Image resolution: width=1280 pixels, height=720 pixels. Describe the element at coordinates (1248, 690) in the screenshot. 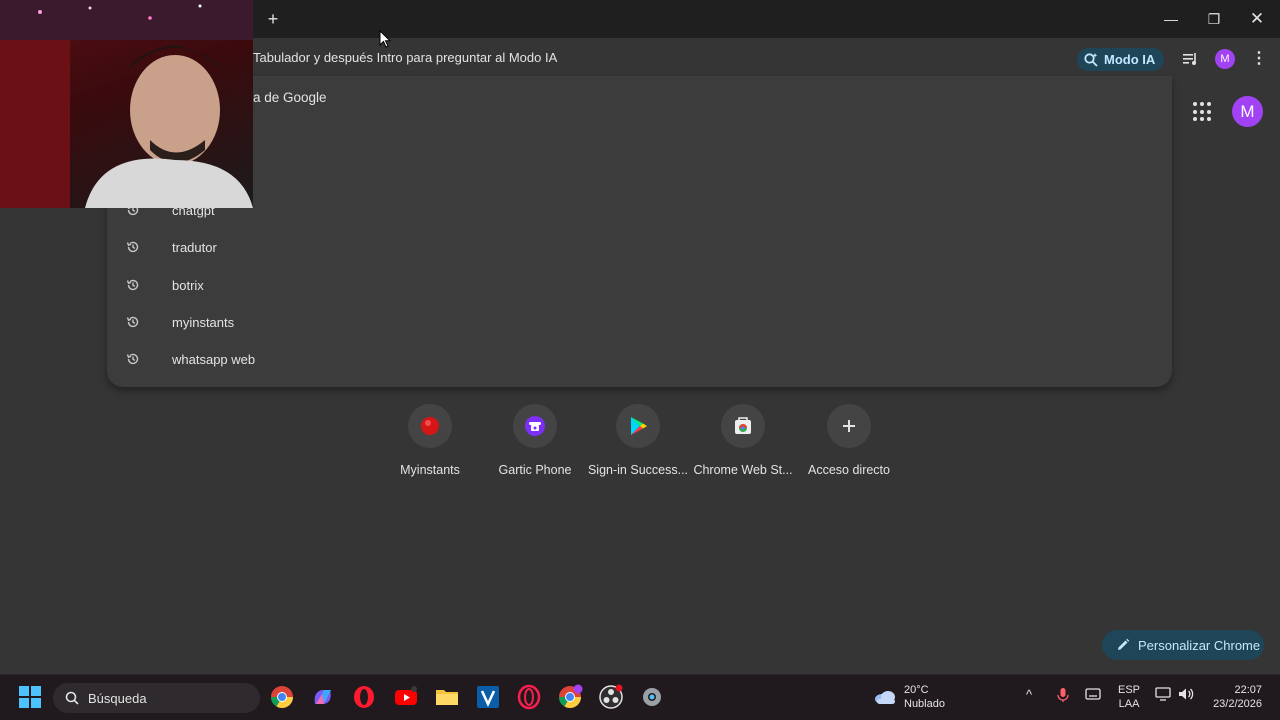

I see `clock-time: 22:07` at that location.